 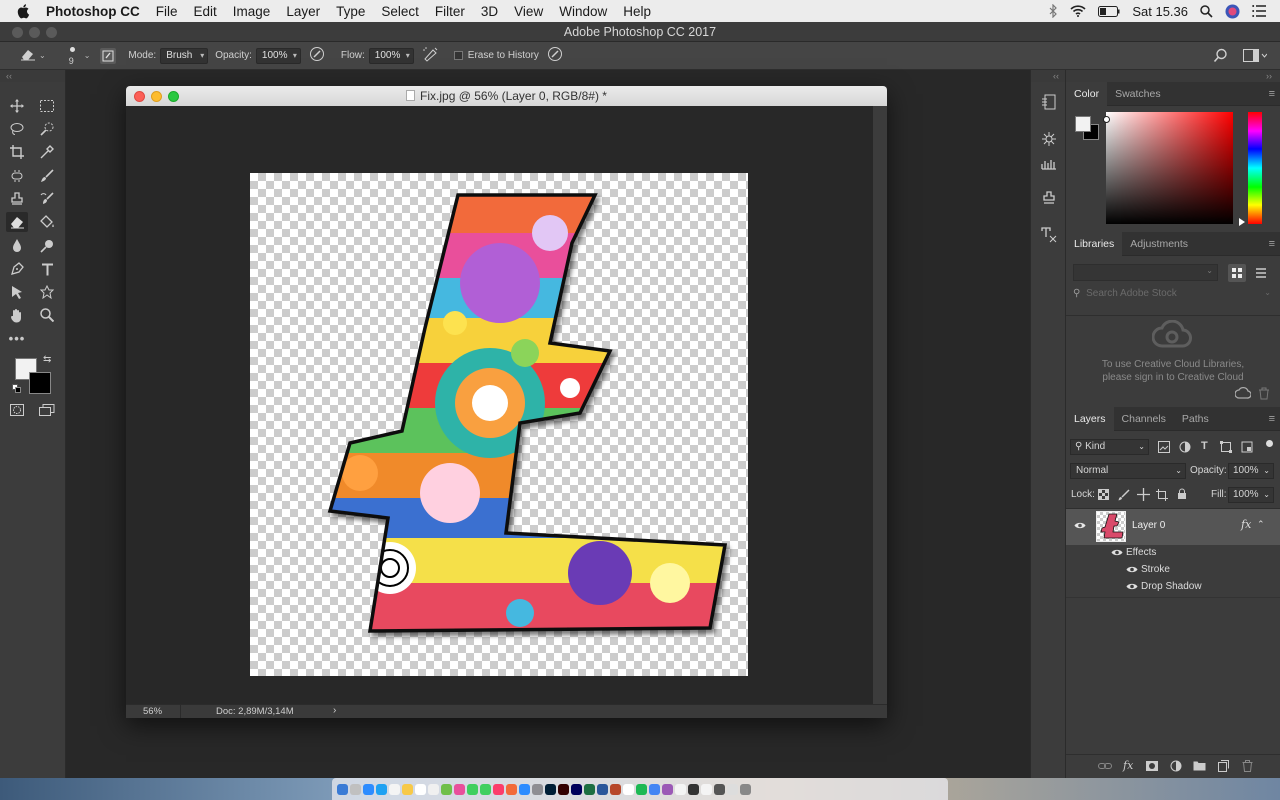 What do you see at coordinates (17, 292) in the screenshot?
I see `path-selection-tool-icon` at bounding box center [17, 292].